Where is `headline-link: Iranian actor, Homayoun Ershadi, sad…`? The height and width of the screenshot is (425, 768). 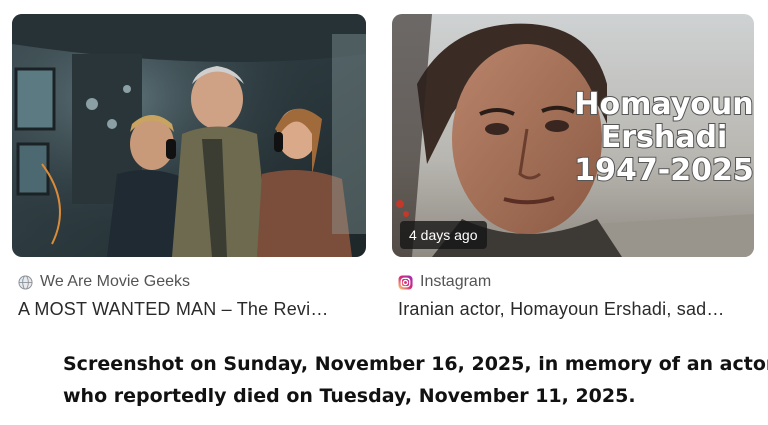 headline-link: Iranian actor, Homayoun Ershadi, sad… is located at coordinates (570, 309).